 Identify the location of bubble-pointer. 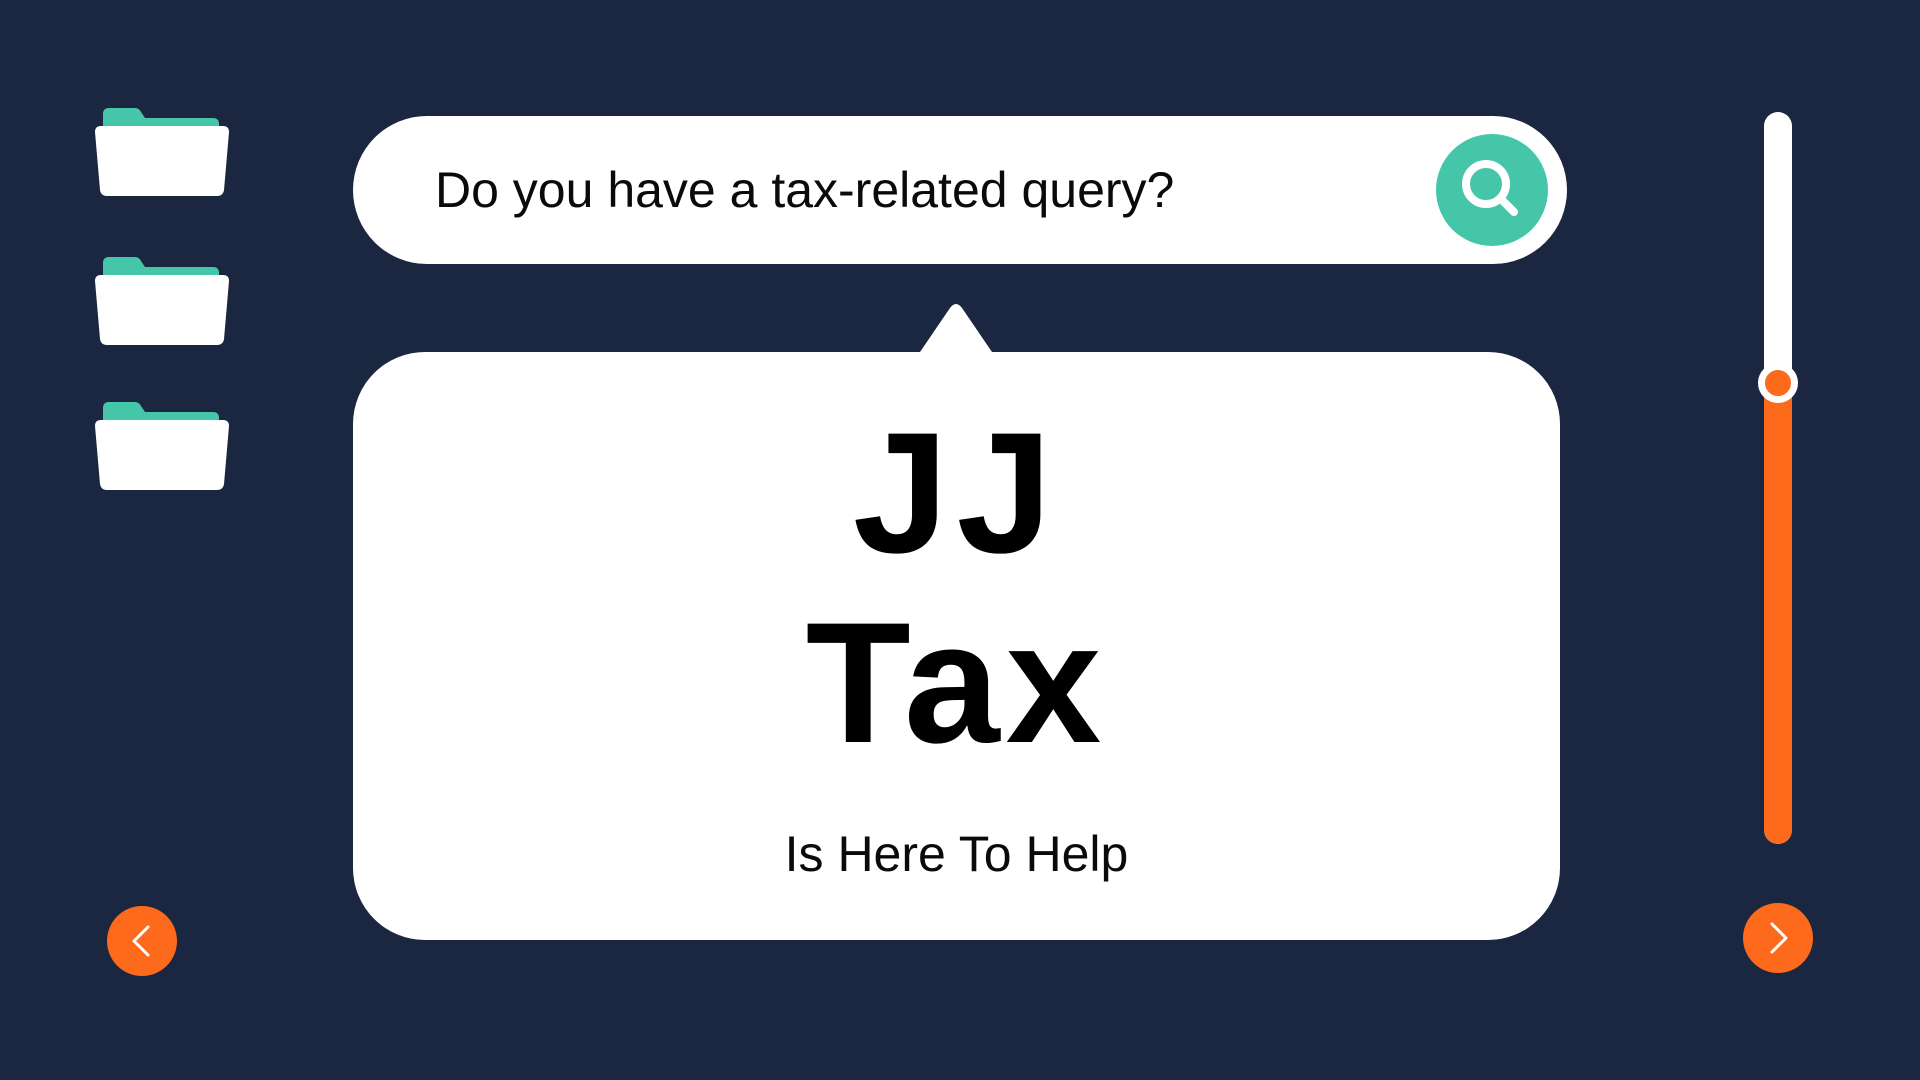
(956, 323).